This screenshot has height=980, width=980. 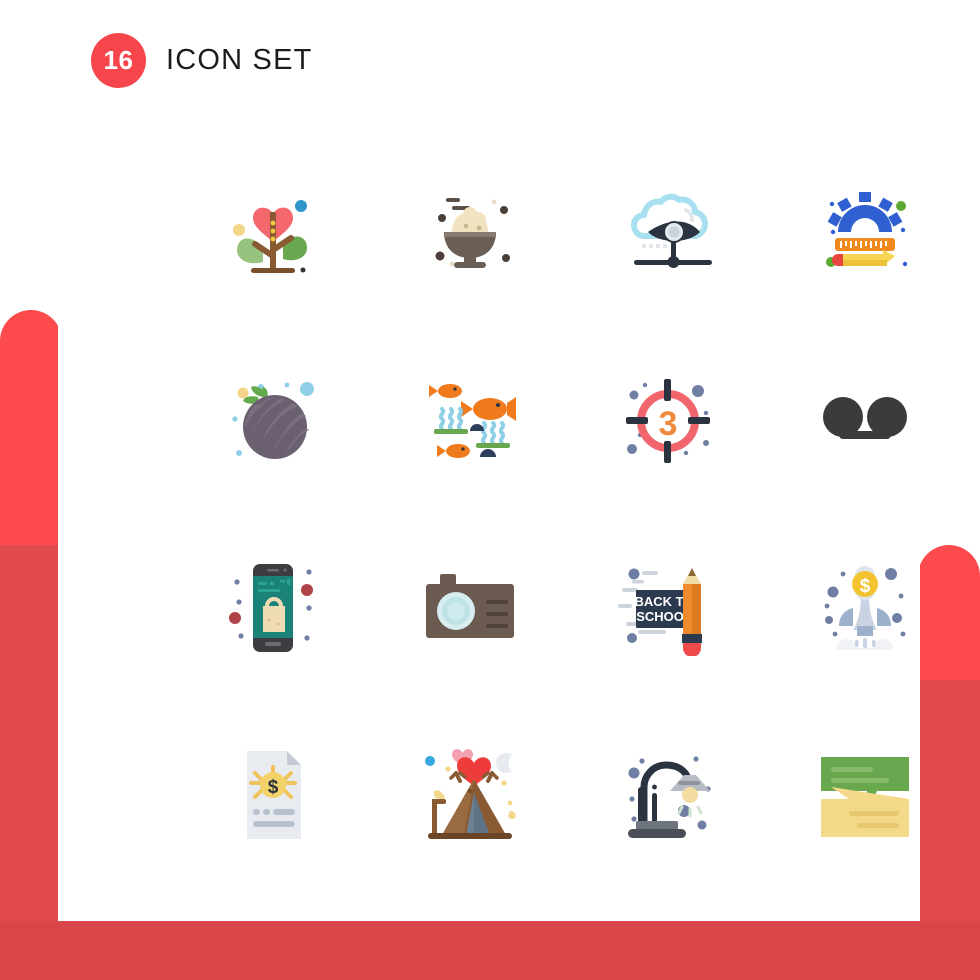 What do you see at coordinates (659, 611) in the screenshot?
I see `back-to-school-icon: BACK TO SCHOOL` at bounding box center [659, 611].